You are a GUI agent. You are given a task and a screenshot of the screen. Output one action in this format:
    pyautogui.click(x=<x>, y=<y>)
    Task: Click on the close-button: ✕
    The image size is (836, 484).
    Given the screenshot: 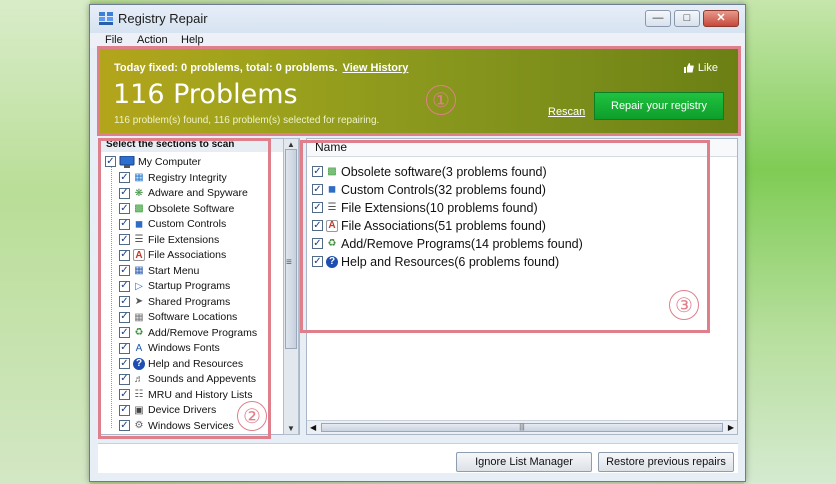 What is the action you would take?
    pyautogui.click(x=721, y=18)
    